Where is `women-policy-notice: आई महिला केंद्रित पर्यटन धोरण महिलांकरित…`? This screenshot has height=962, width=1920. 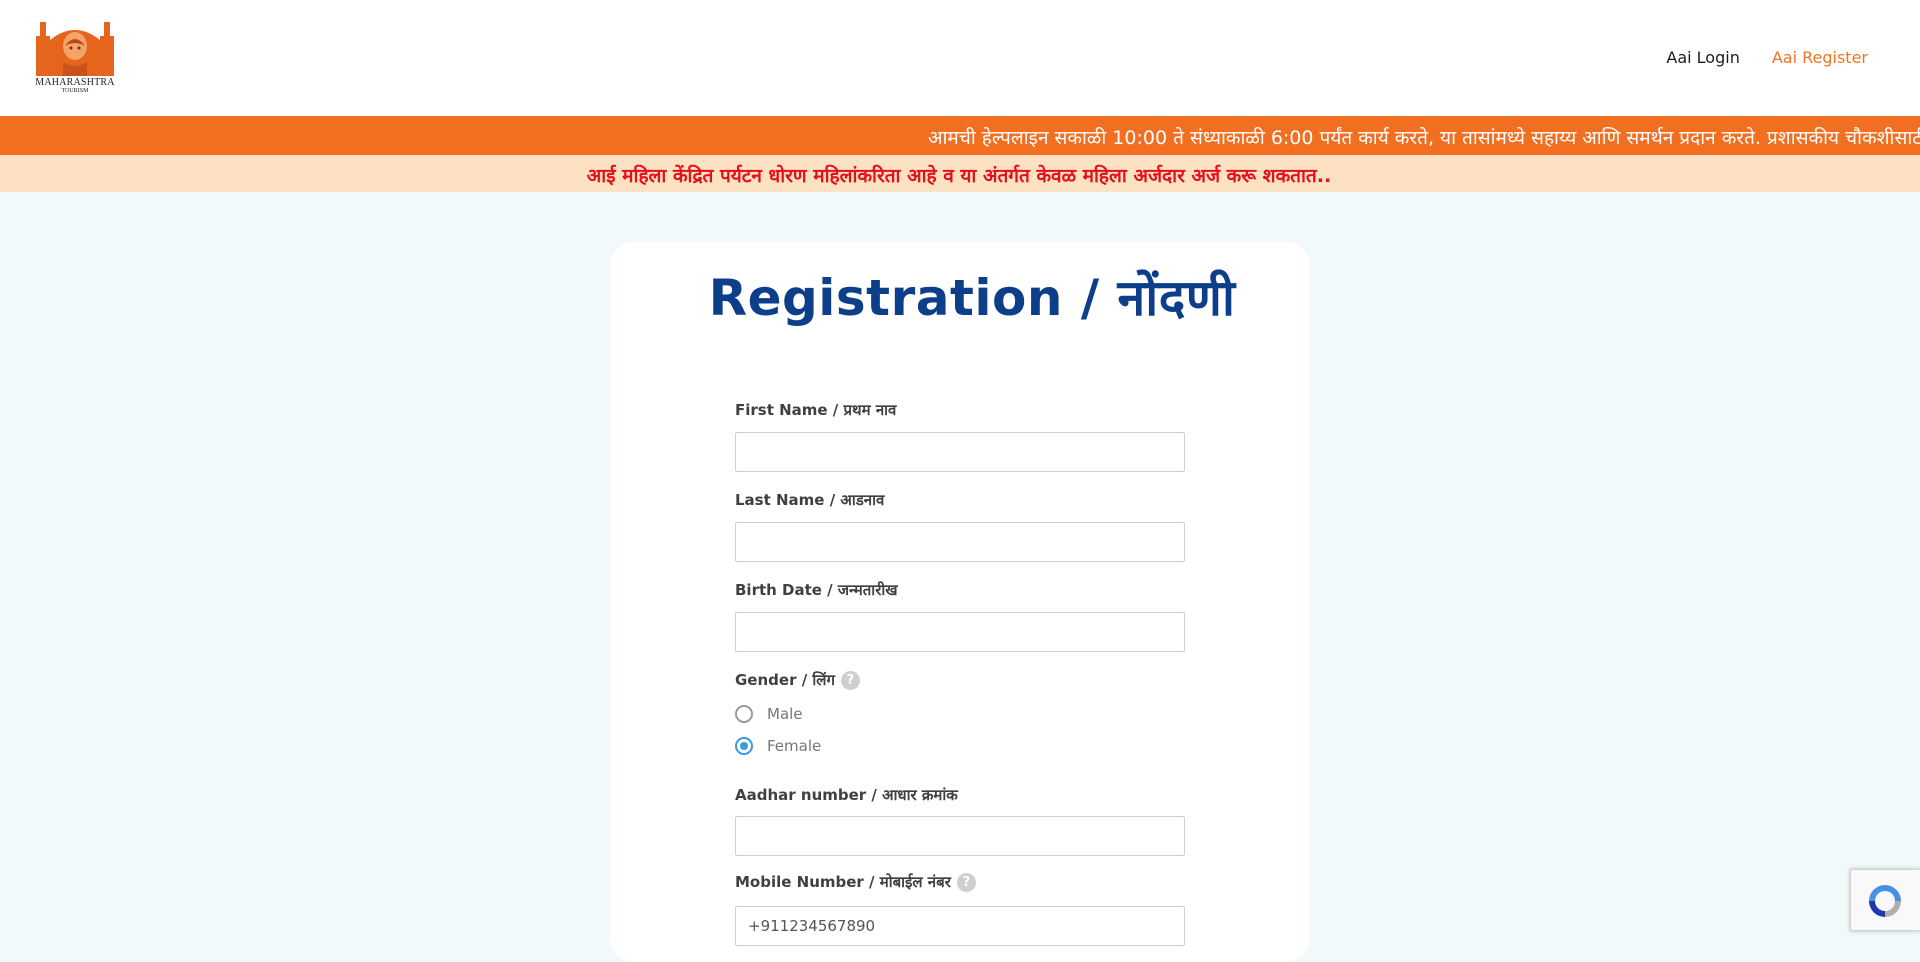 women-policy-notice: आई महिला केंद्रित पर्यटन धोरण महिलांकरित… is located at coordinates (960, 173).